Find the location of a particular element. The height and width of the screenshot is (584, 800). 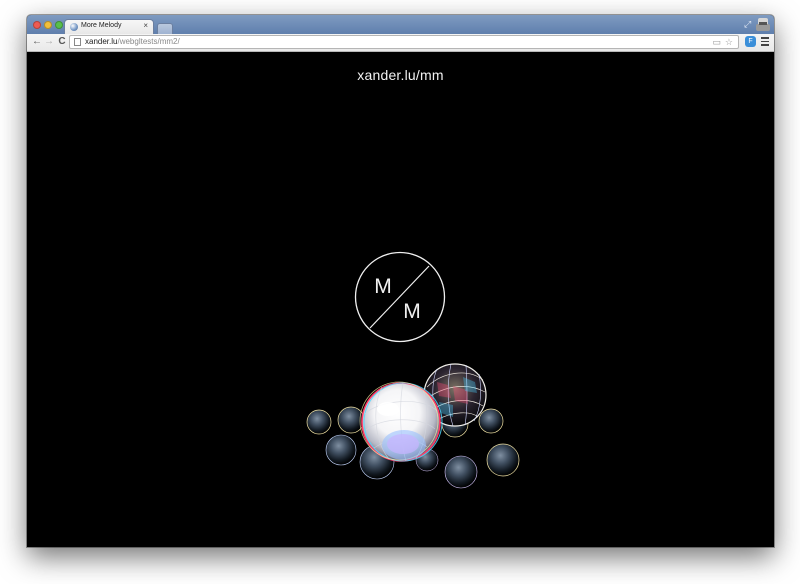

webgl-sphere-scene is located at coordinates (407, 432).